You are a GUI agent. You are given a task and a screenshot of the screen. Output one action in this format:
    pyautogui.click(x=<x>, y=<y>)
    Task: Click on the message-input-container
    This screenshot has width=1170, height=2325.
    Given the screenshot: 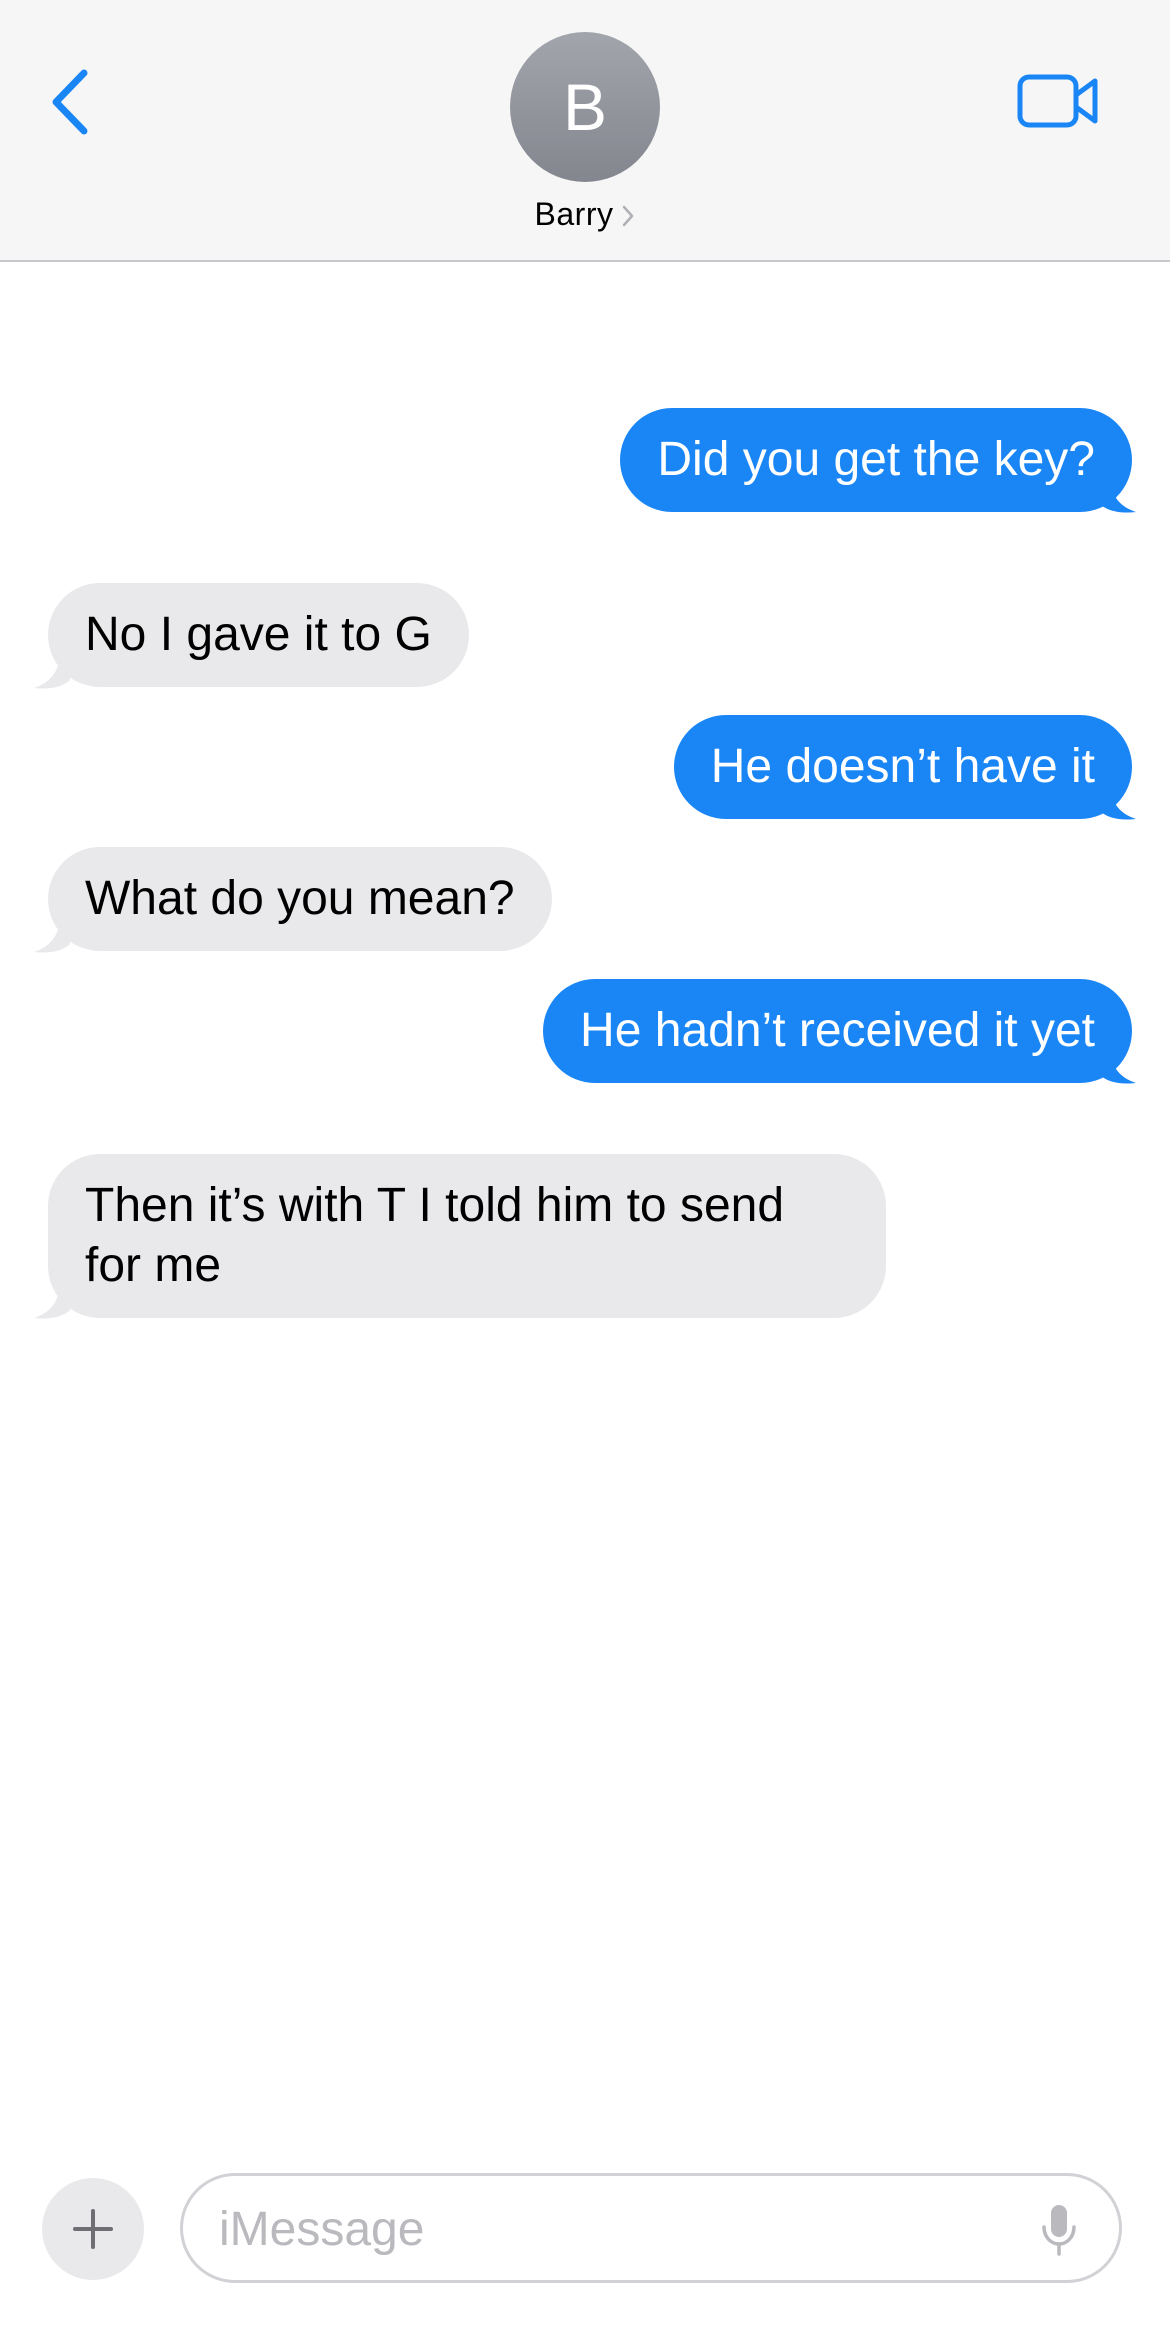 What is the action you would take?
    pyautogui.click(x=651, y=2228)
    